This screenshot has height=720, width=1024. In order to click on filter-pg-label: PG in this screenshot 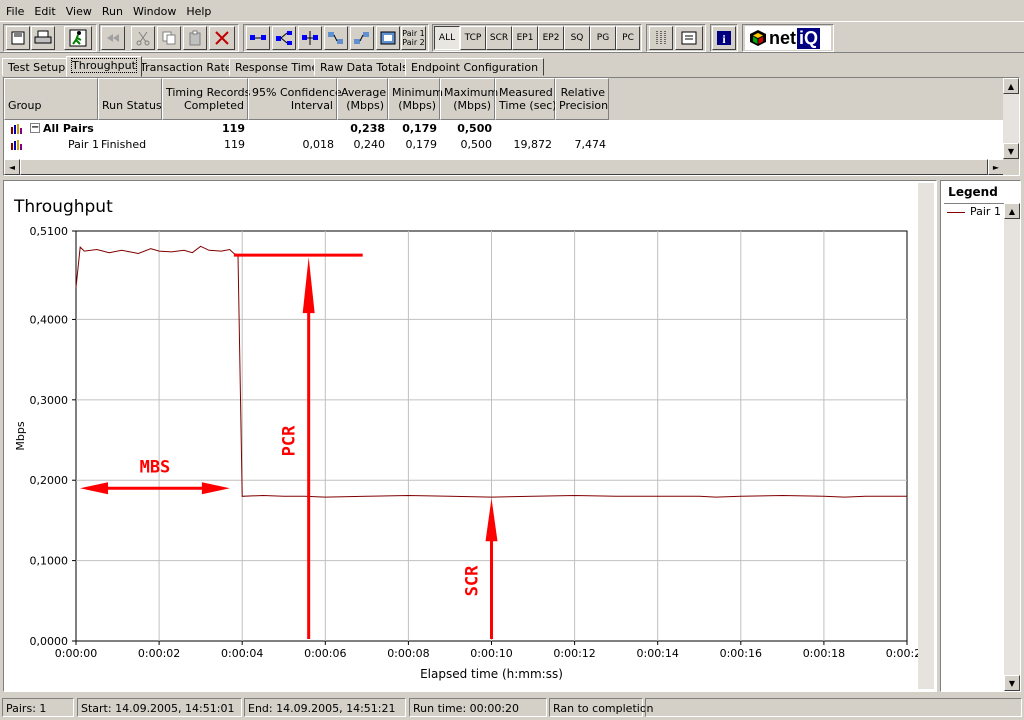, I will do `click(603, 38)`.